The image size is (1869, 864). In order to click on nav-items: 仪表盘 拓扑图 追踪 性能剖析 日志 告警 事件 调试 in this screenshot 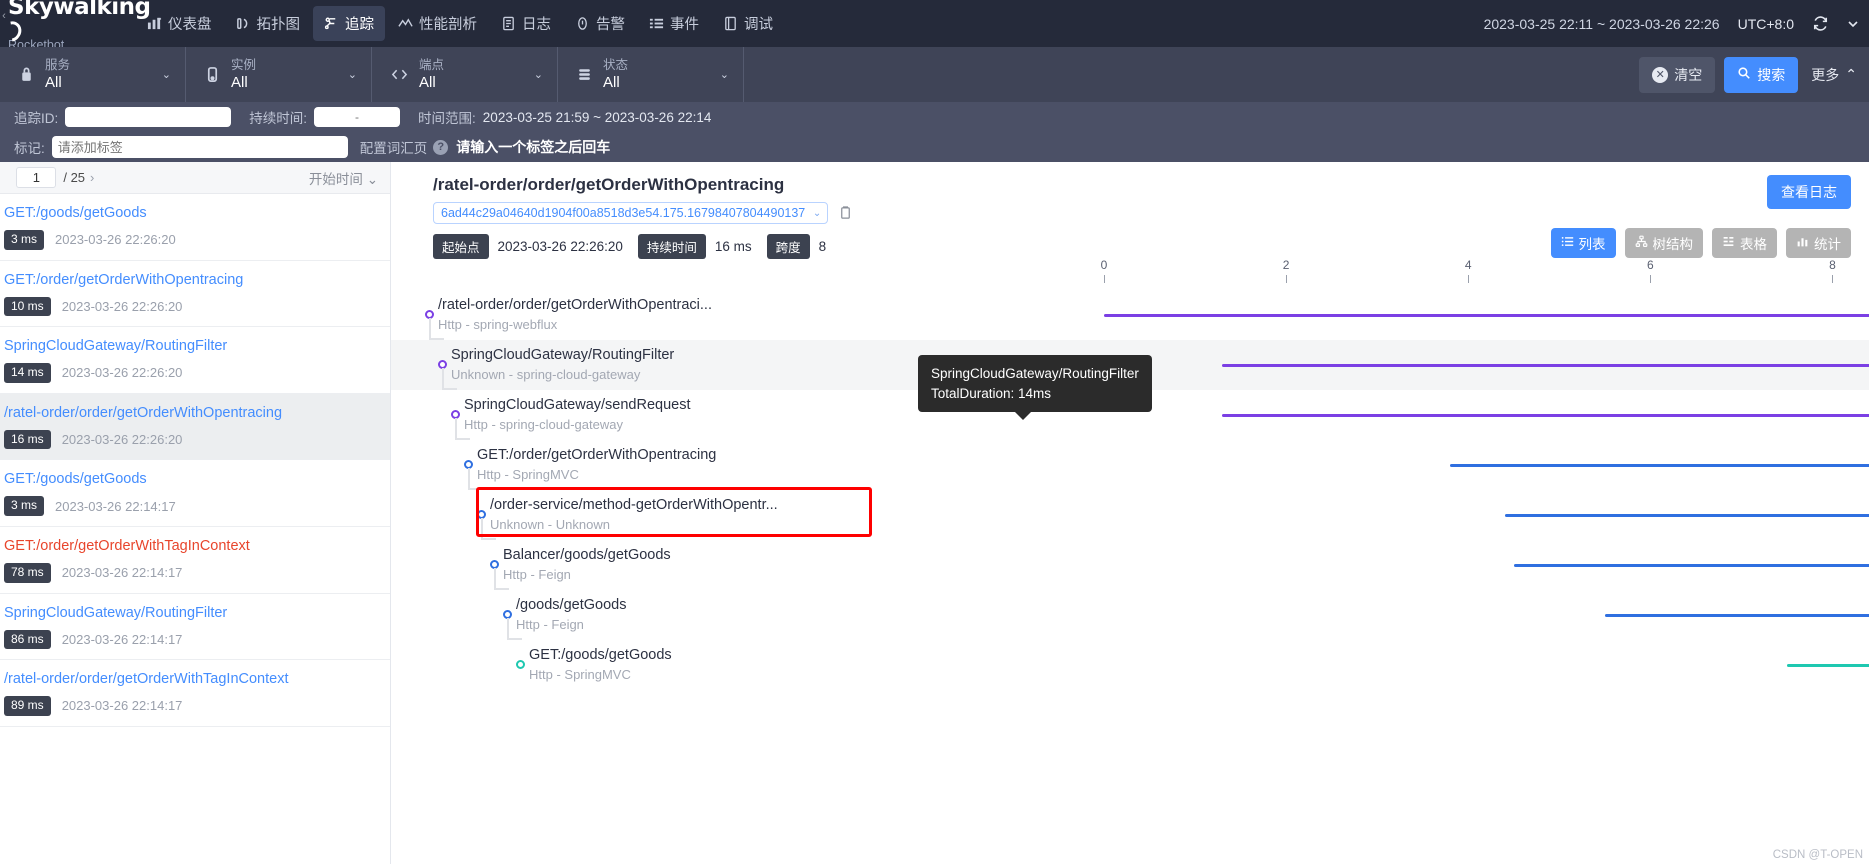, I will do `click(460, 23)`.